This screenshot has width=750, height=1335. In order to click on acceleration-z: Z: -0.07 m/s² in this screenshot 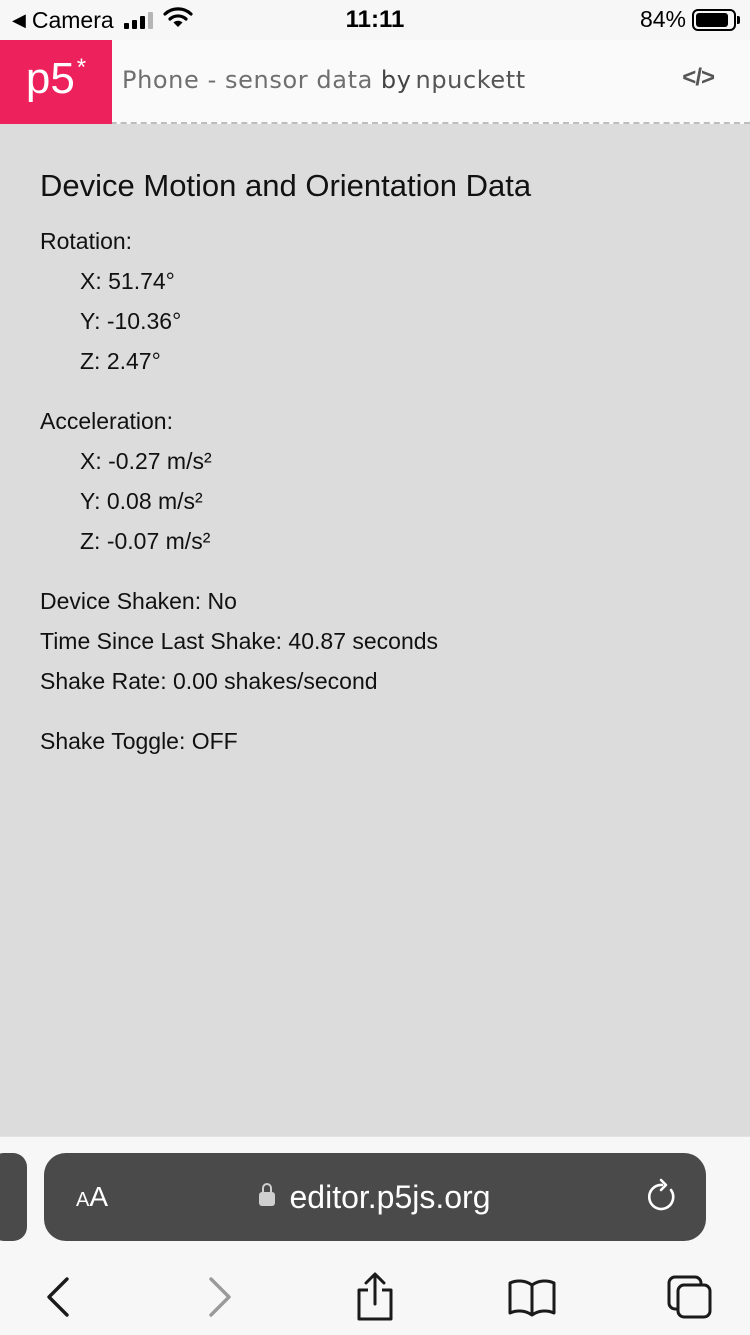, I will do `click(145, 541)`.